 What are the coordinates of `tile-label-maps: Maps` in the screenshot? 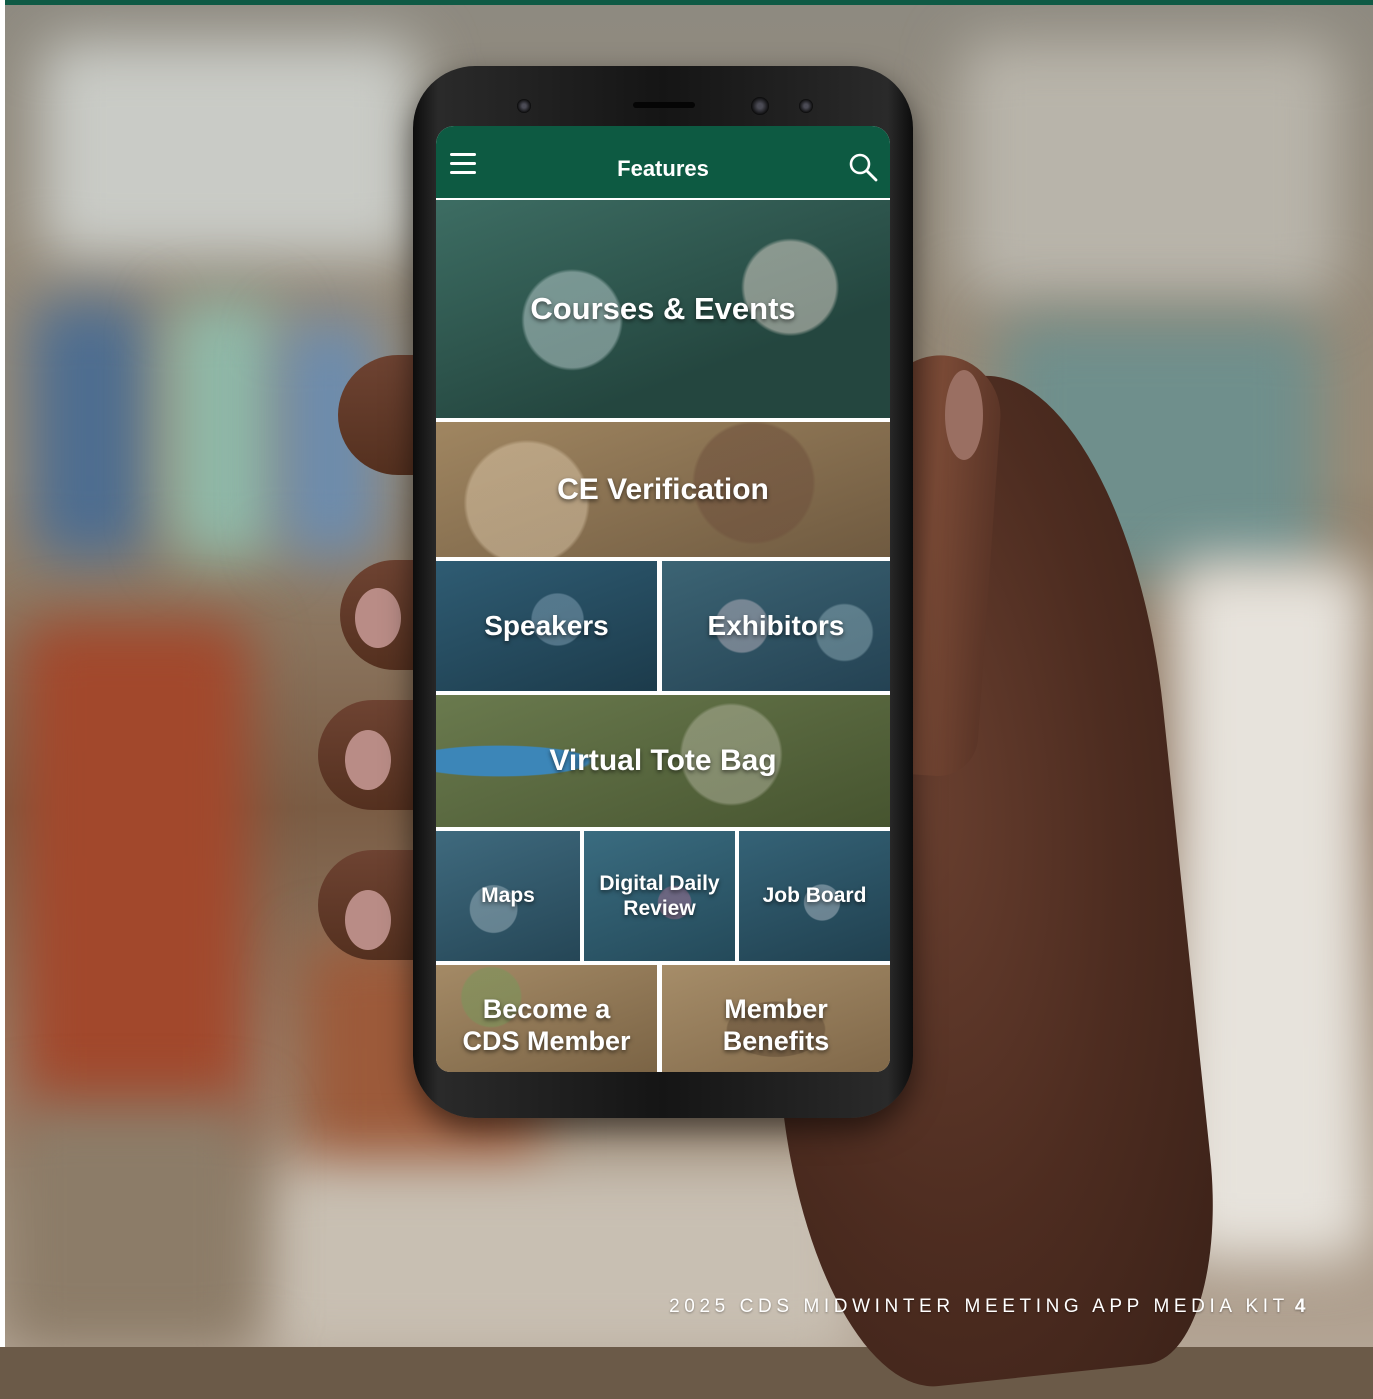 It's located at (508, 896).